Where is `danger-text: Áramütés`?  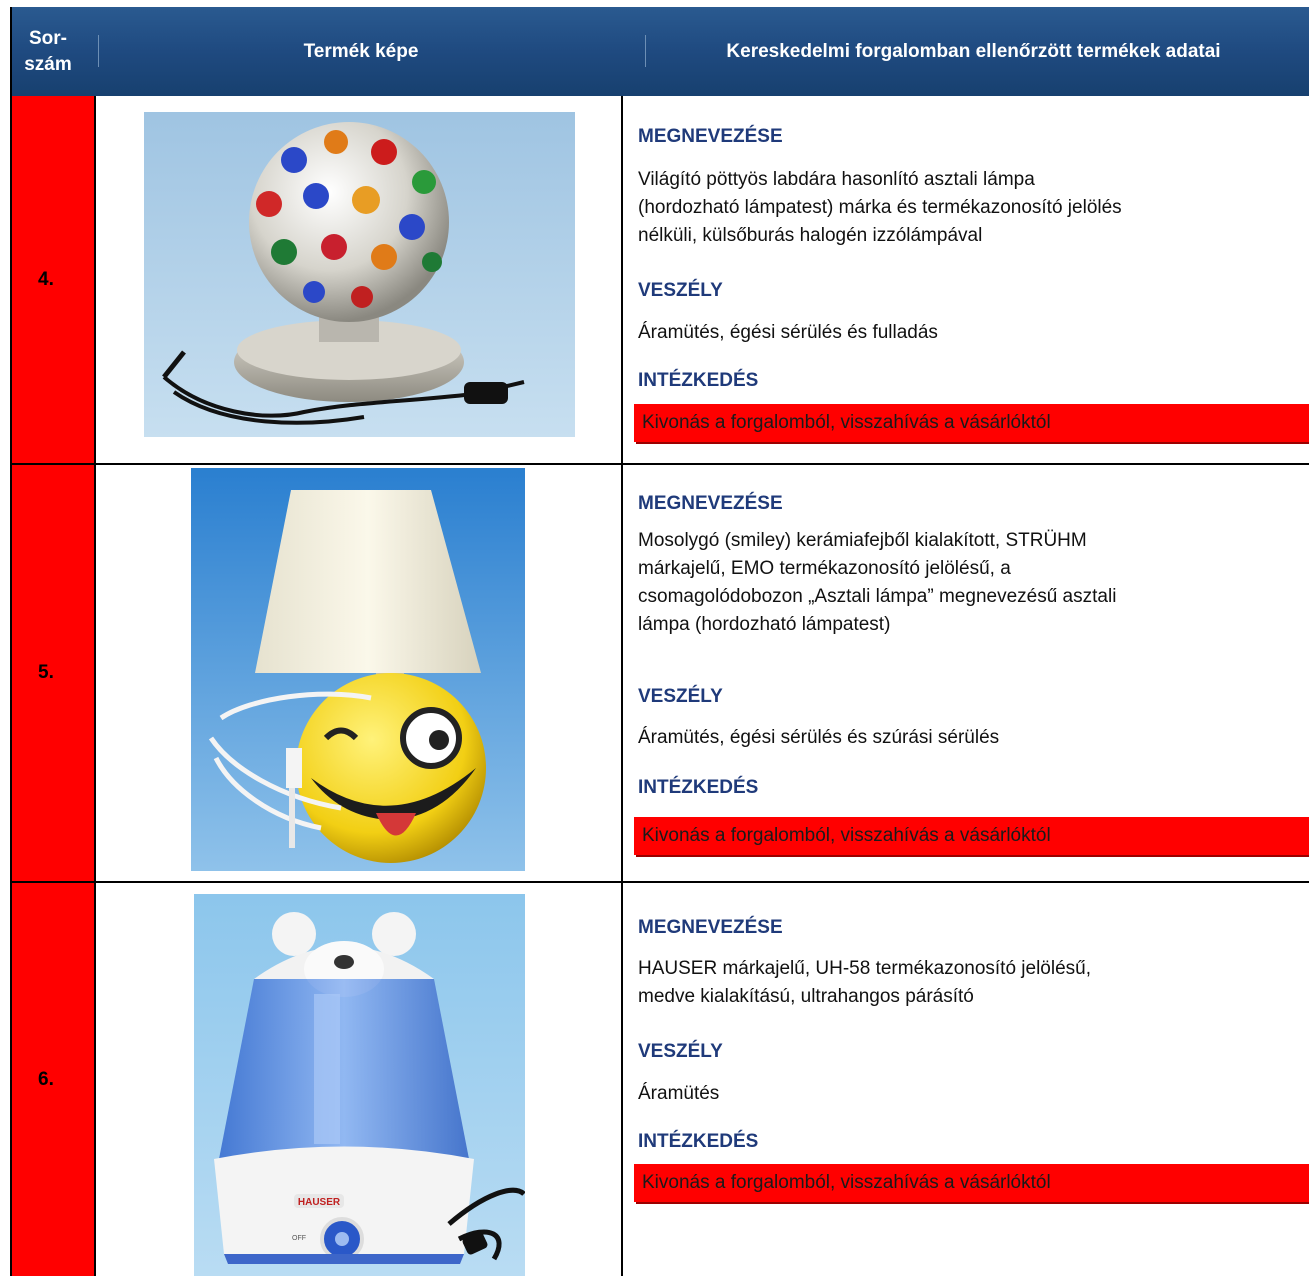
danger-text: Áramütés is located at coordinates (679, 1093).